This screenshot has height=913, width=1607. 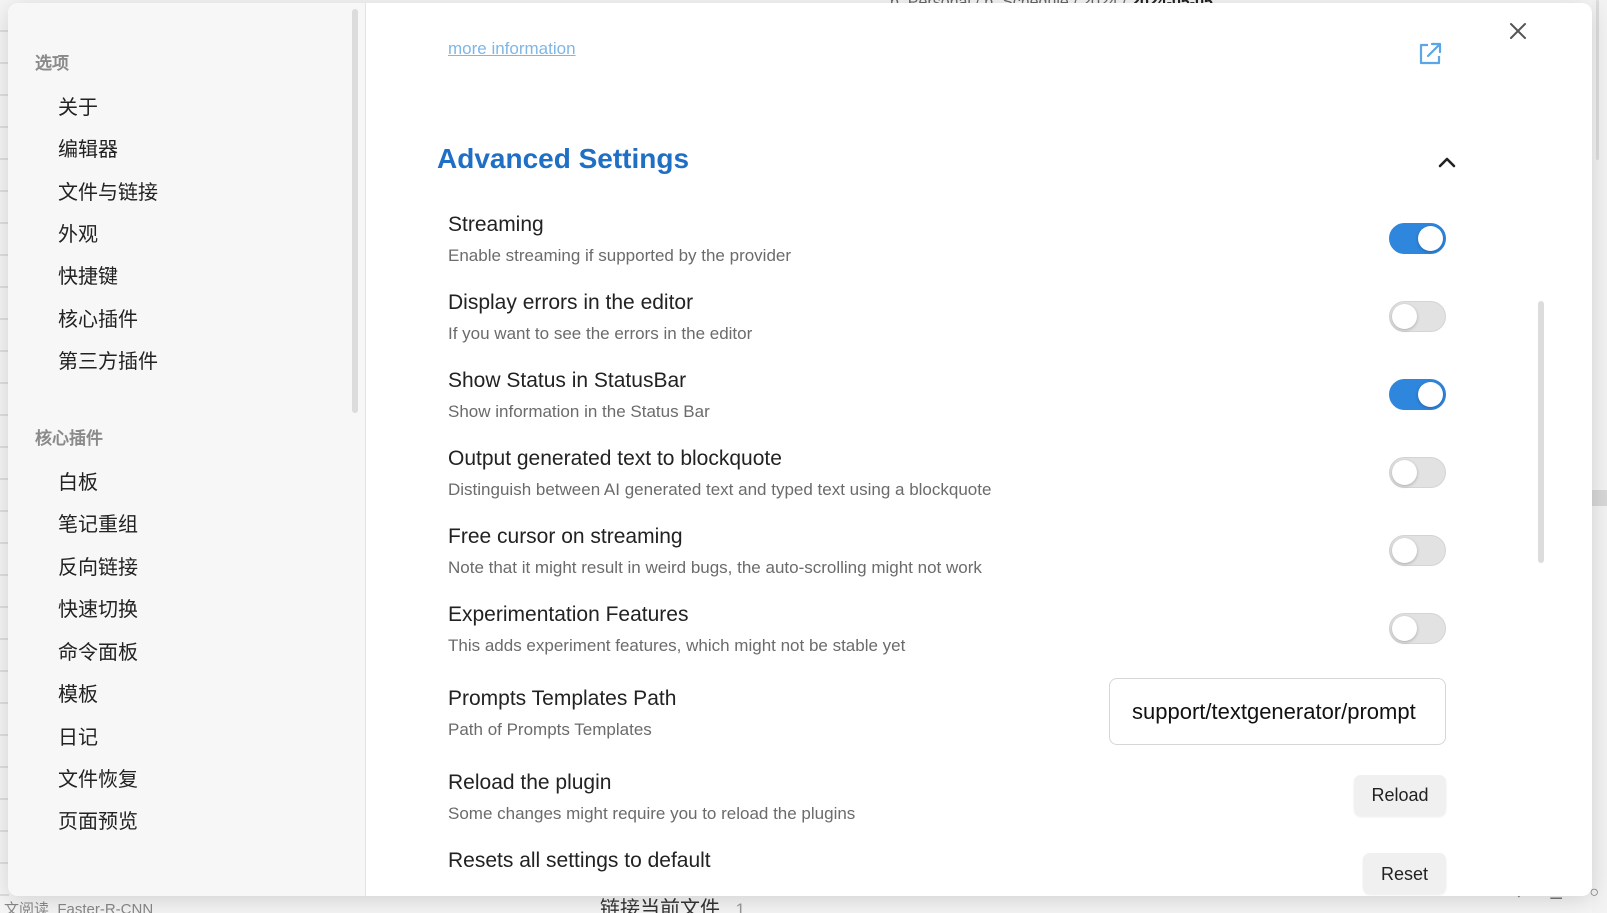 I want to click on sidebar-item-appearance: 外观, so click(x=78, y=232).